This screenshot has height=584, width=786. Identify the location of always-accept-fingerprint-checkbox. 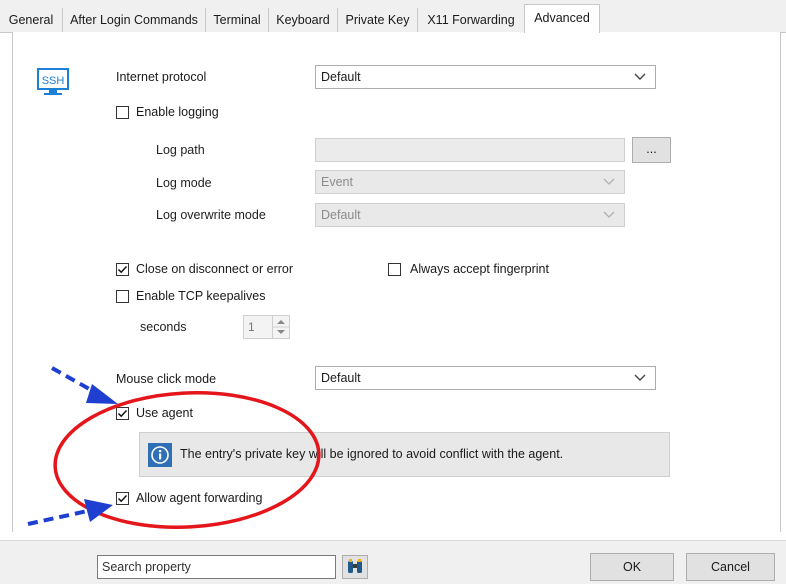
(394, 269).